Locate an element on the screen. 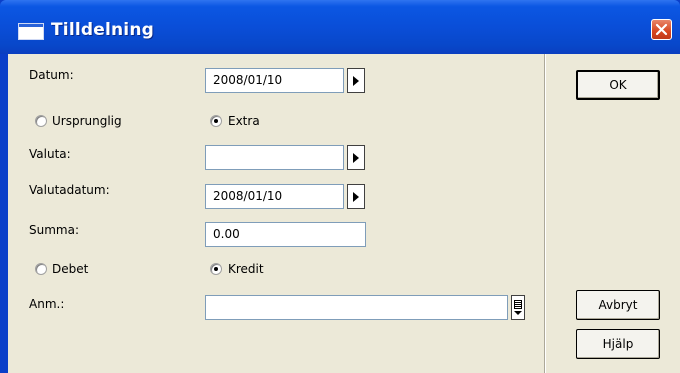  anm-list-button is located at coordinates (518, 307).